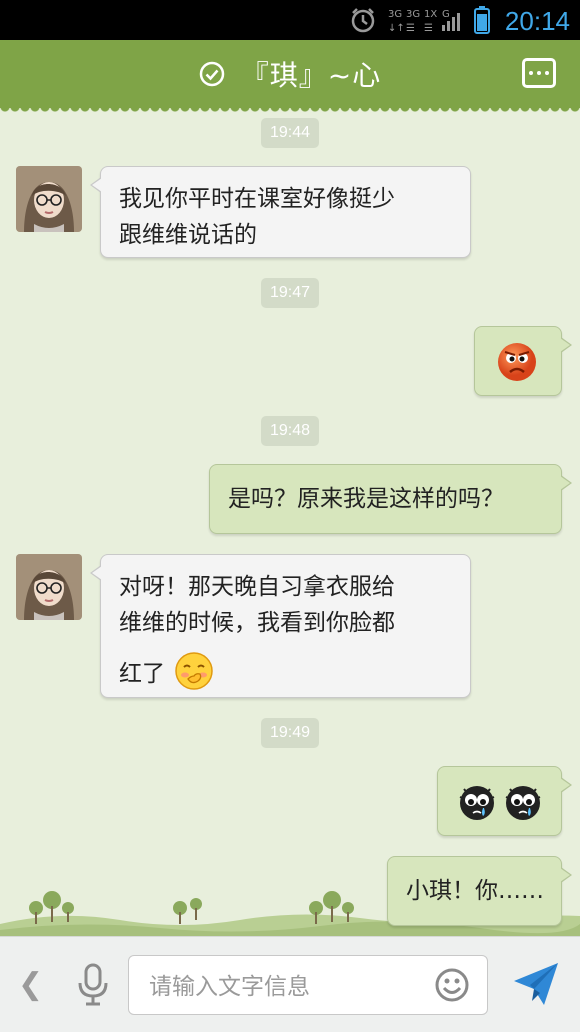 The image size is (580, 1032). Describe the element at coordinates (424, 21) in the screenshot. I see `network-icon: 3G ↓↑ 3G ☰ 1X ☰ G` at that location.